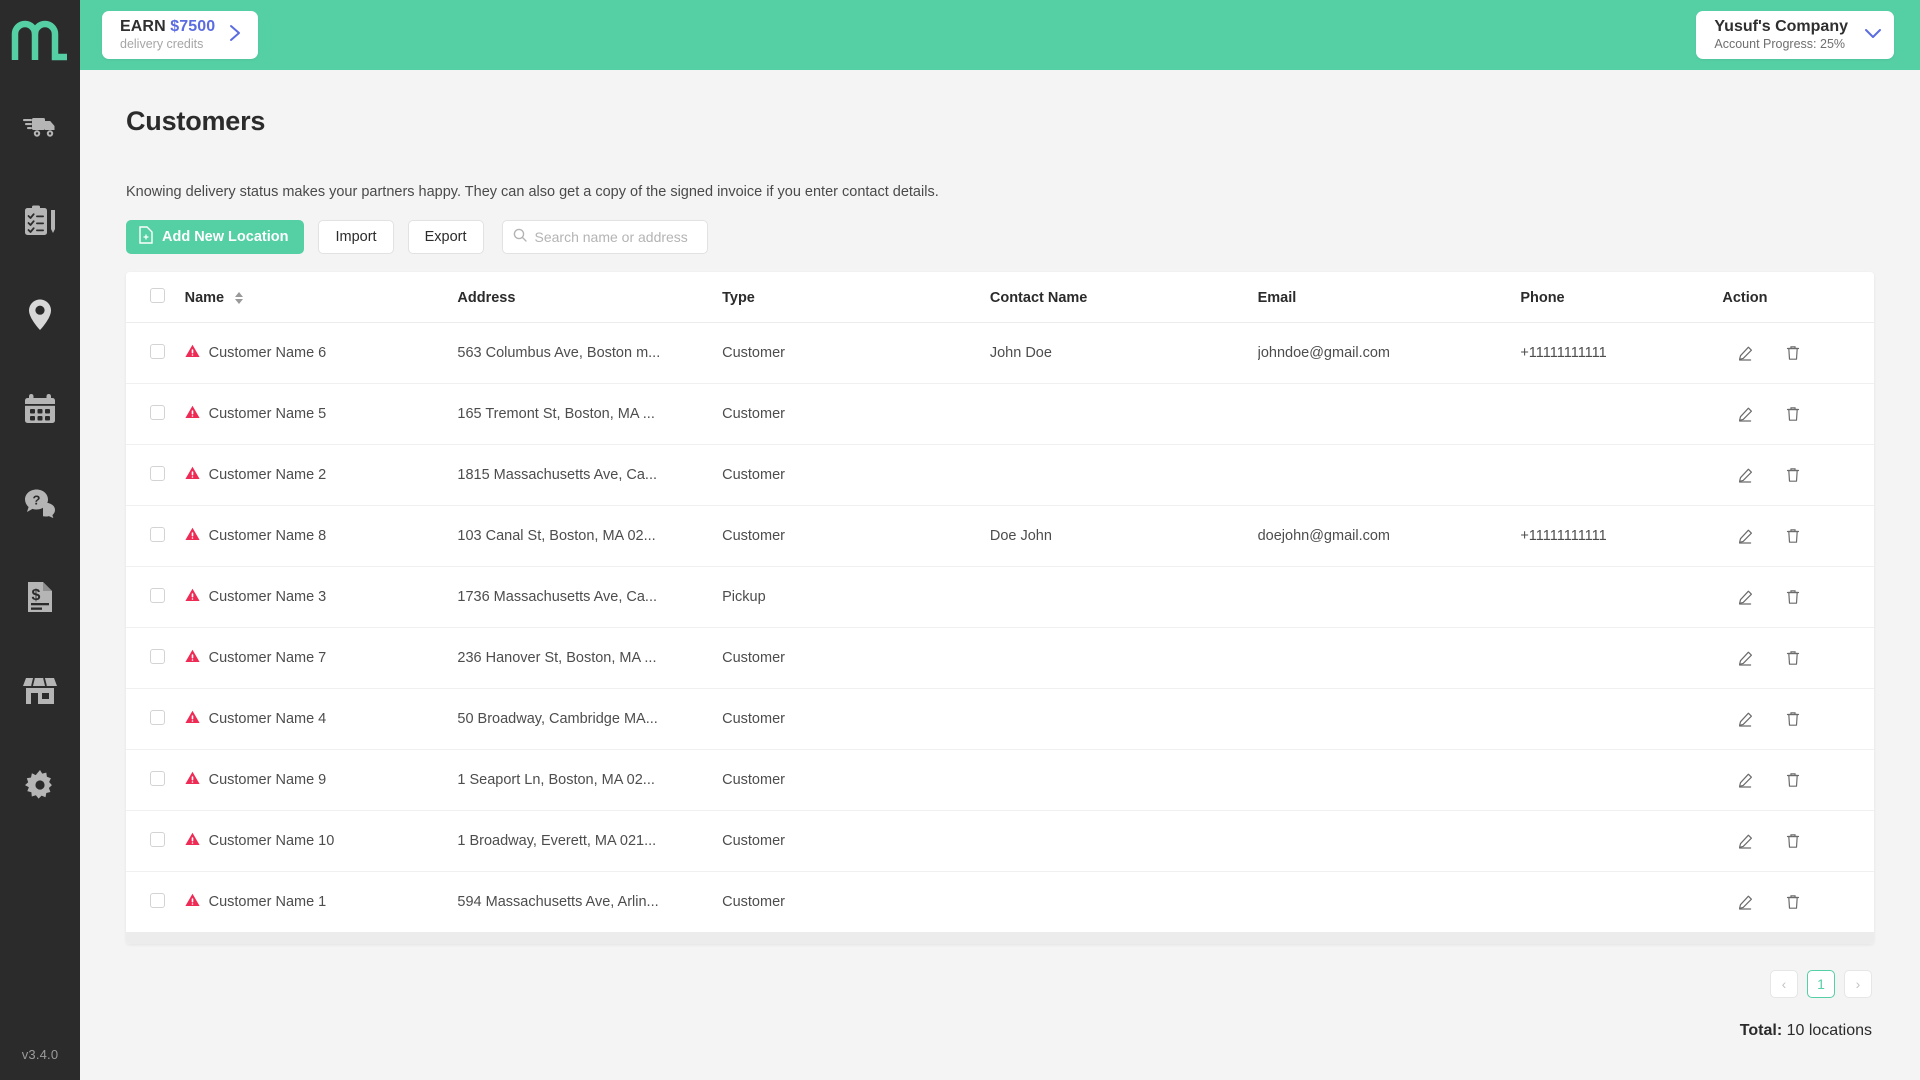 This screenshot has width=1920, height=1080. I want to click on cell-name: Customer Name 1, so click(321, 902).